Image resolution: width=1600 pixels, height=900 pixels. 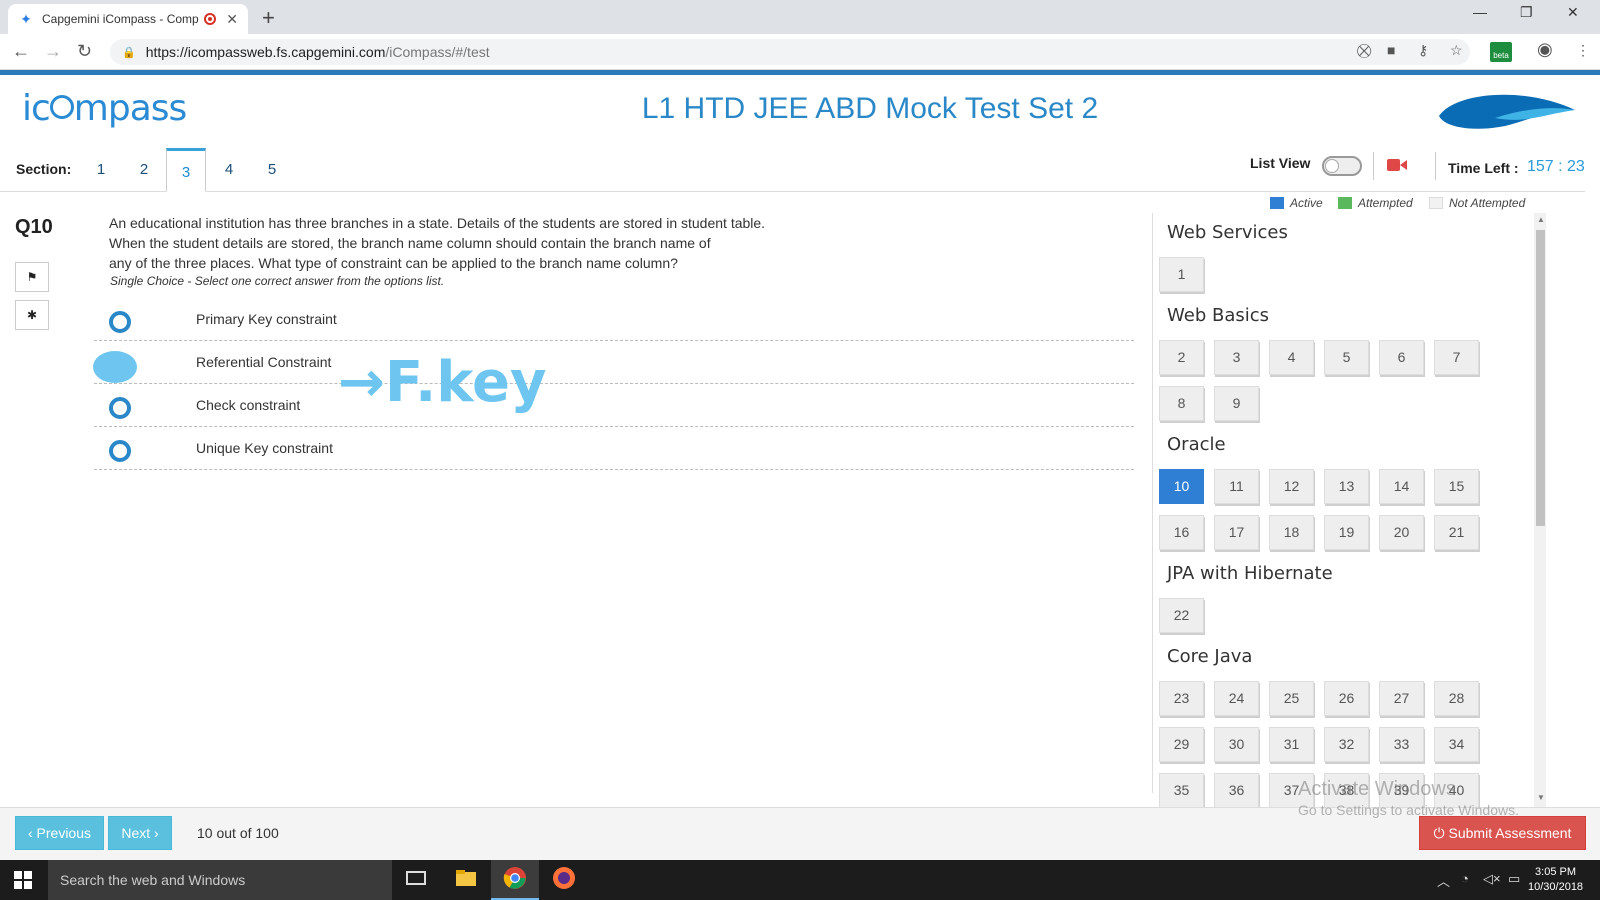 I want to click on new-tab-button: +, so click(x=268, y=18).